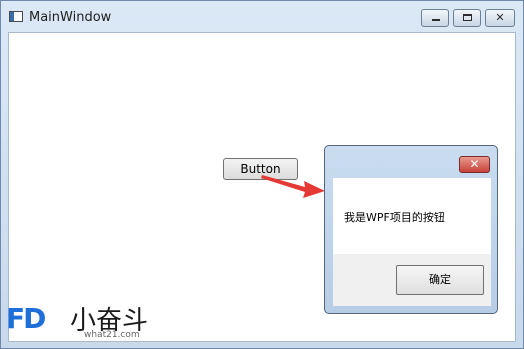  What do you see at coordinates (394, 217) in the screenshot?
I see `dialog-message: 我是WPF项目的按钮` at bounding box center [394, 217].